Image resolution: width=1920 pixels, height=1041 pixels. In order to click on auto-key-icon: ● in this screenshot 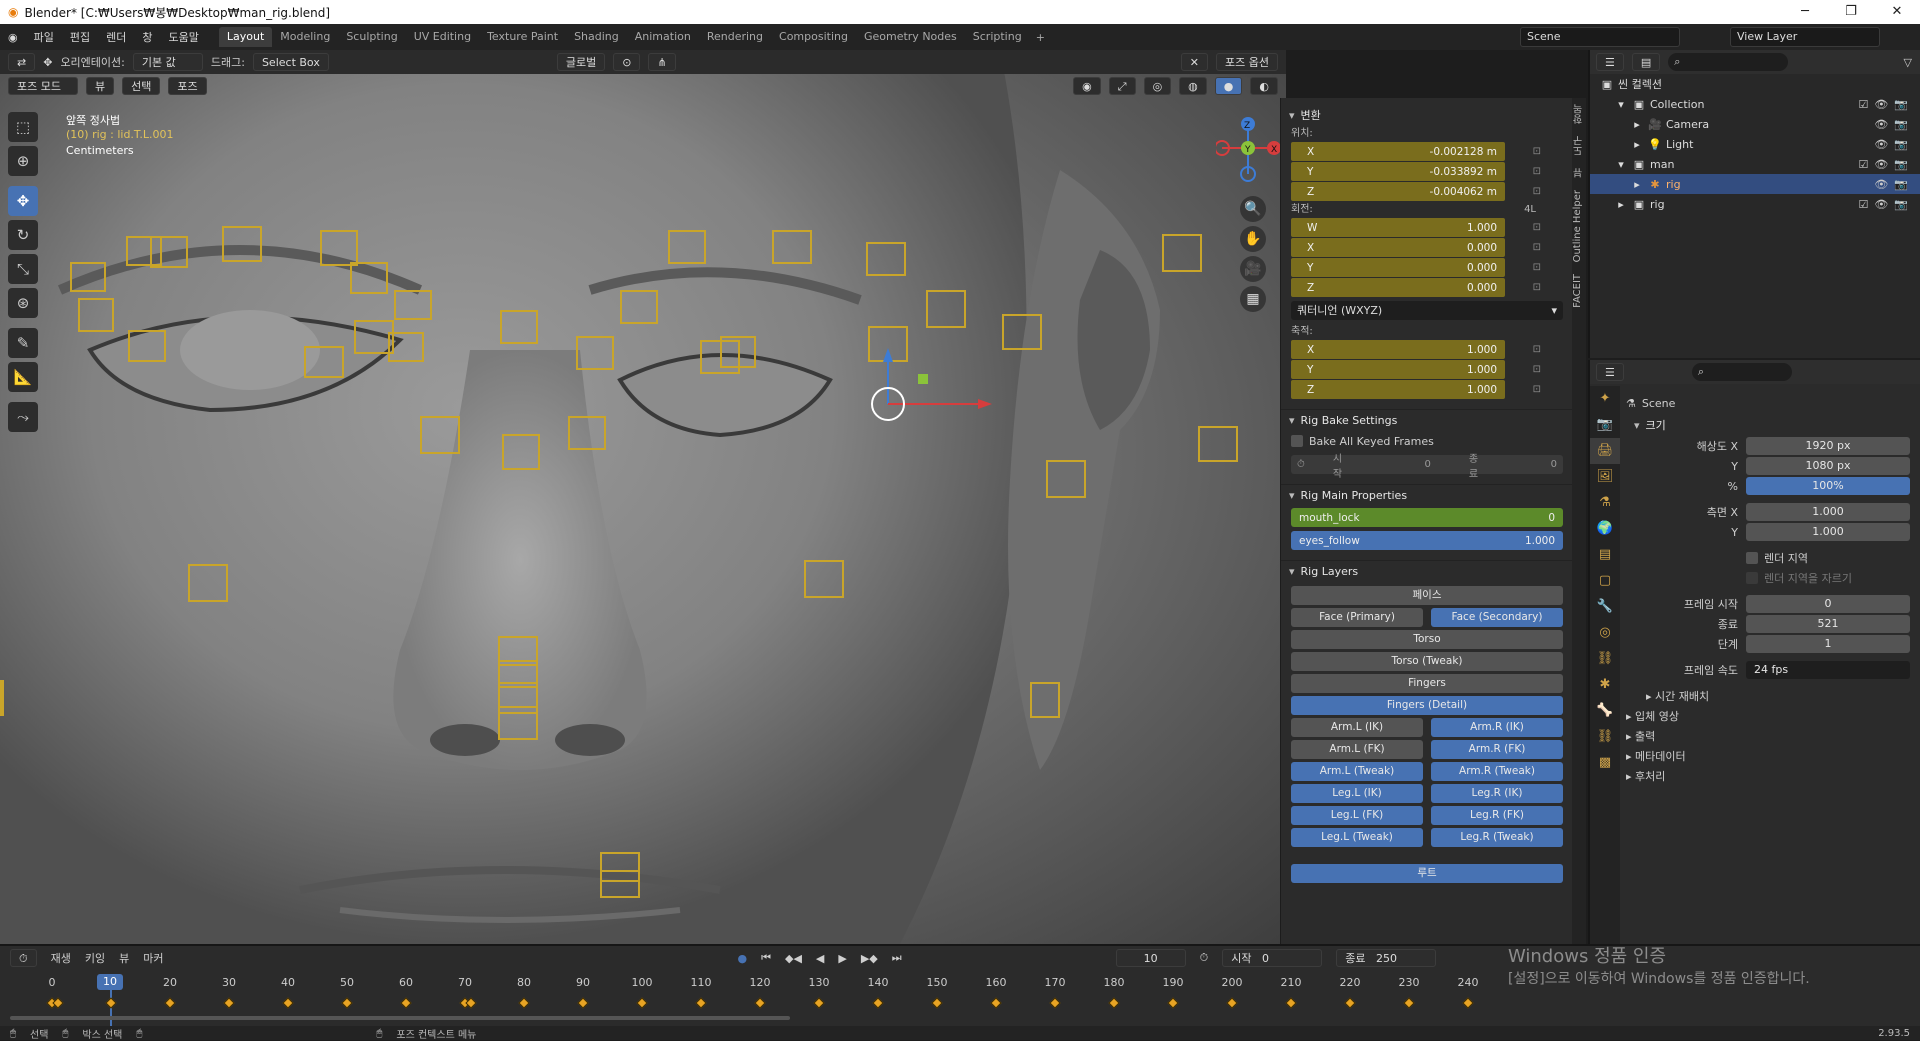, I will do `click(742, 958)`.